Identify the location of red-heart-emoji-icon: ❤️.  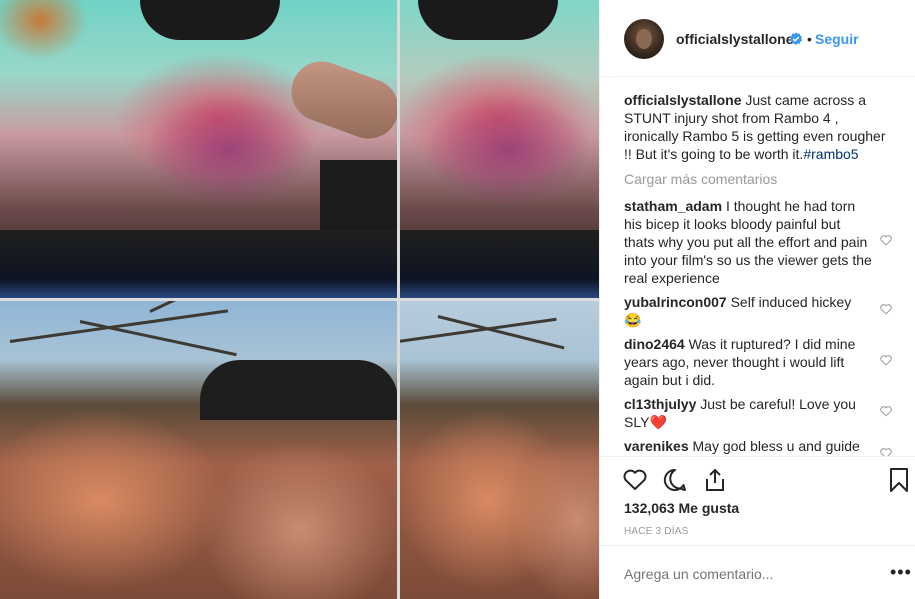
(658, 422).